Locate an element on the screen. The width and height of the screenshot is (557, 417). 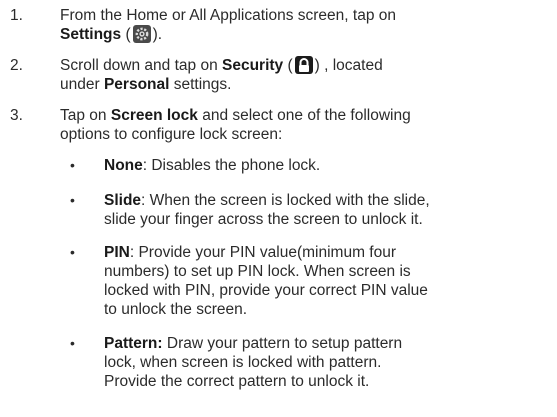
step-line: options to configure lock screen: is located at coordinates (306, 134).